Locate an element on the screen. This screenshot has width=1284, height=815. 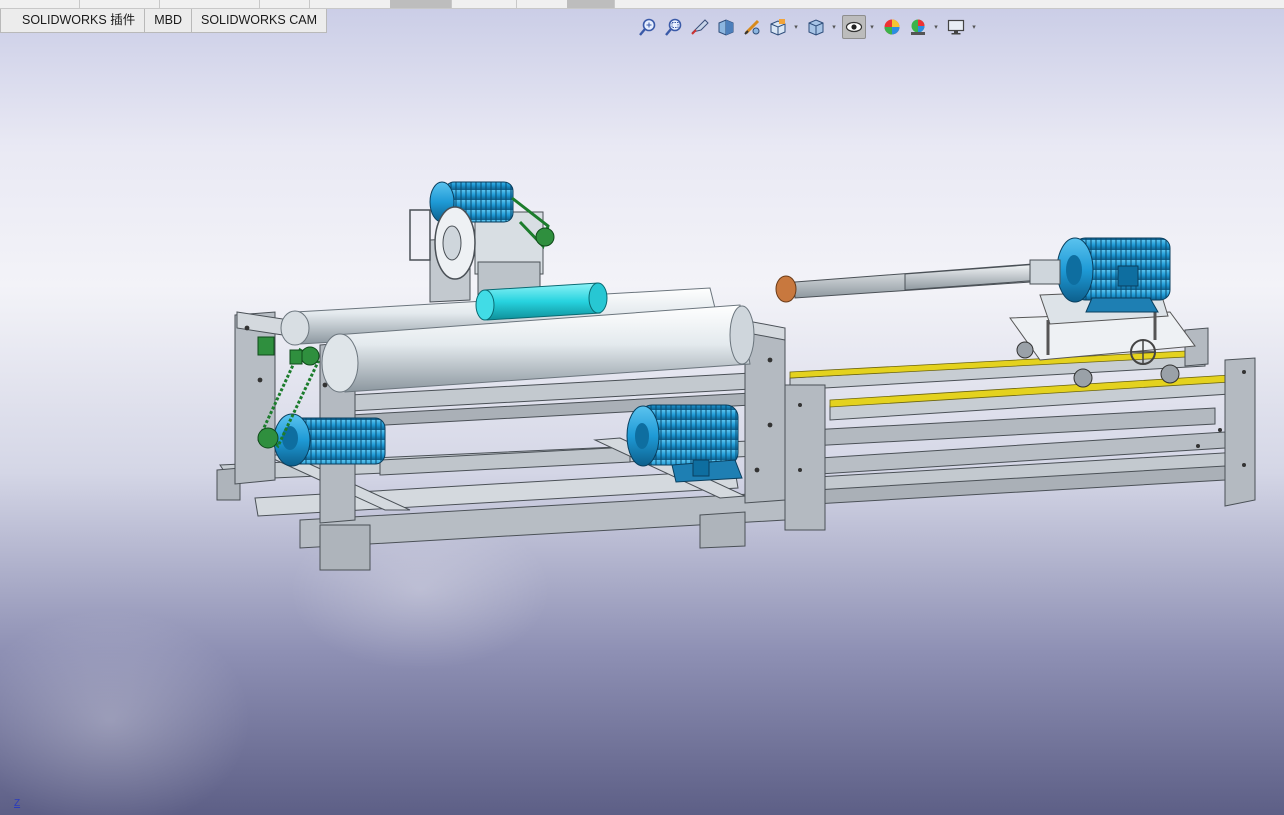
right-rail-frame is located at coordinates (1020, 429).